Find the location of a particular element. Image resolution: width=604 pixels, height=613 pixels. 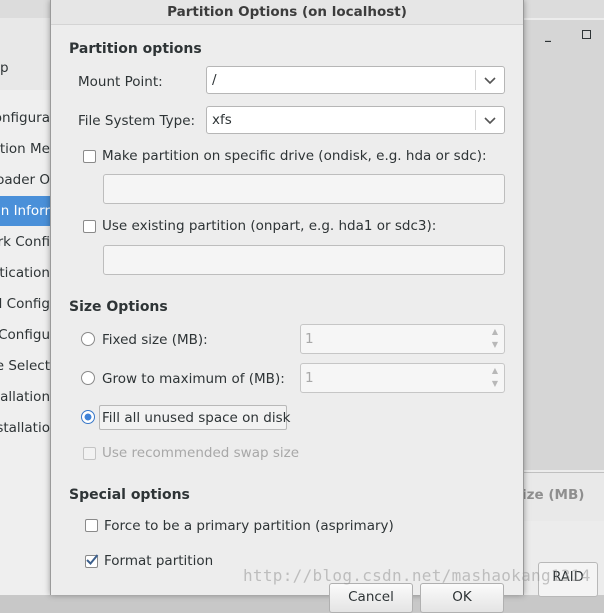

sidebar-item: stallatio is located at coordinates (26, 428).